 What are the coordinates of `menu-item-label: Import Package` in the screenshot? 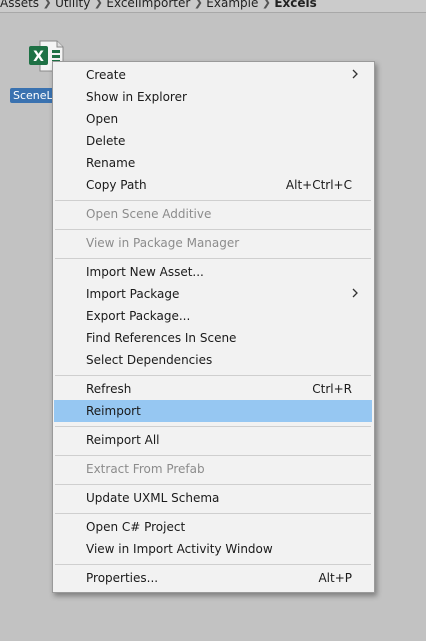 It's located at (133, 294).